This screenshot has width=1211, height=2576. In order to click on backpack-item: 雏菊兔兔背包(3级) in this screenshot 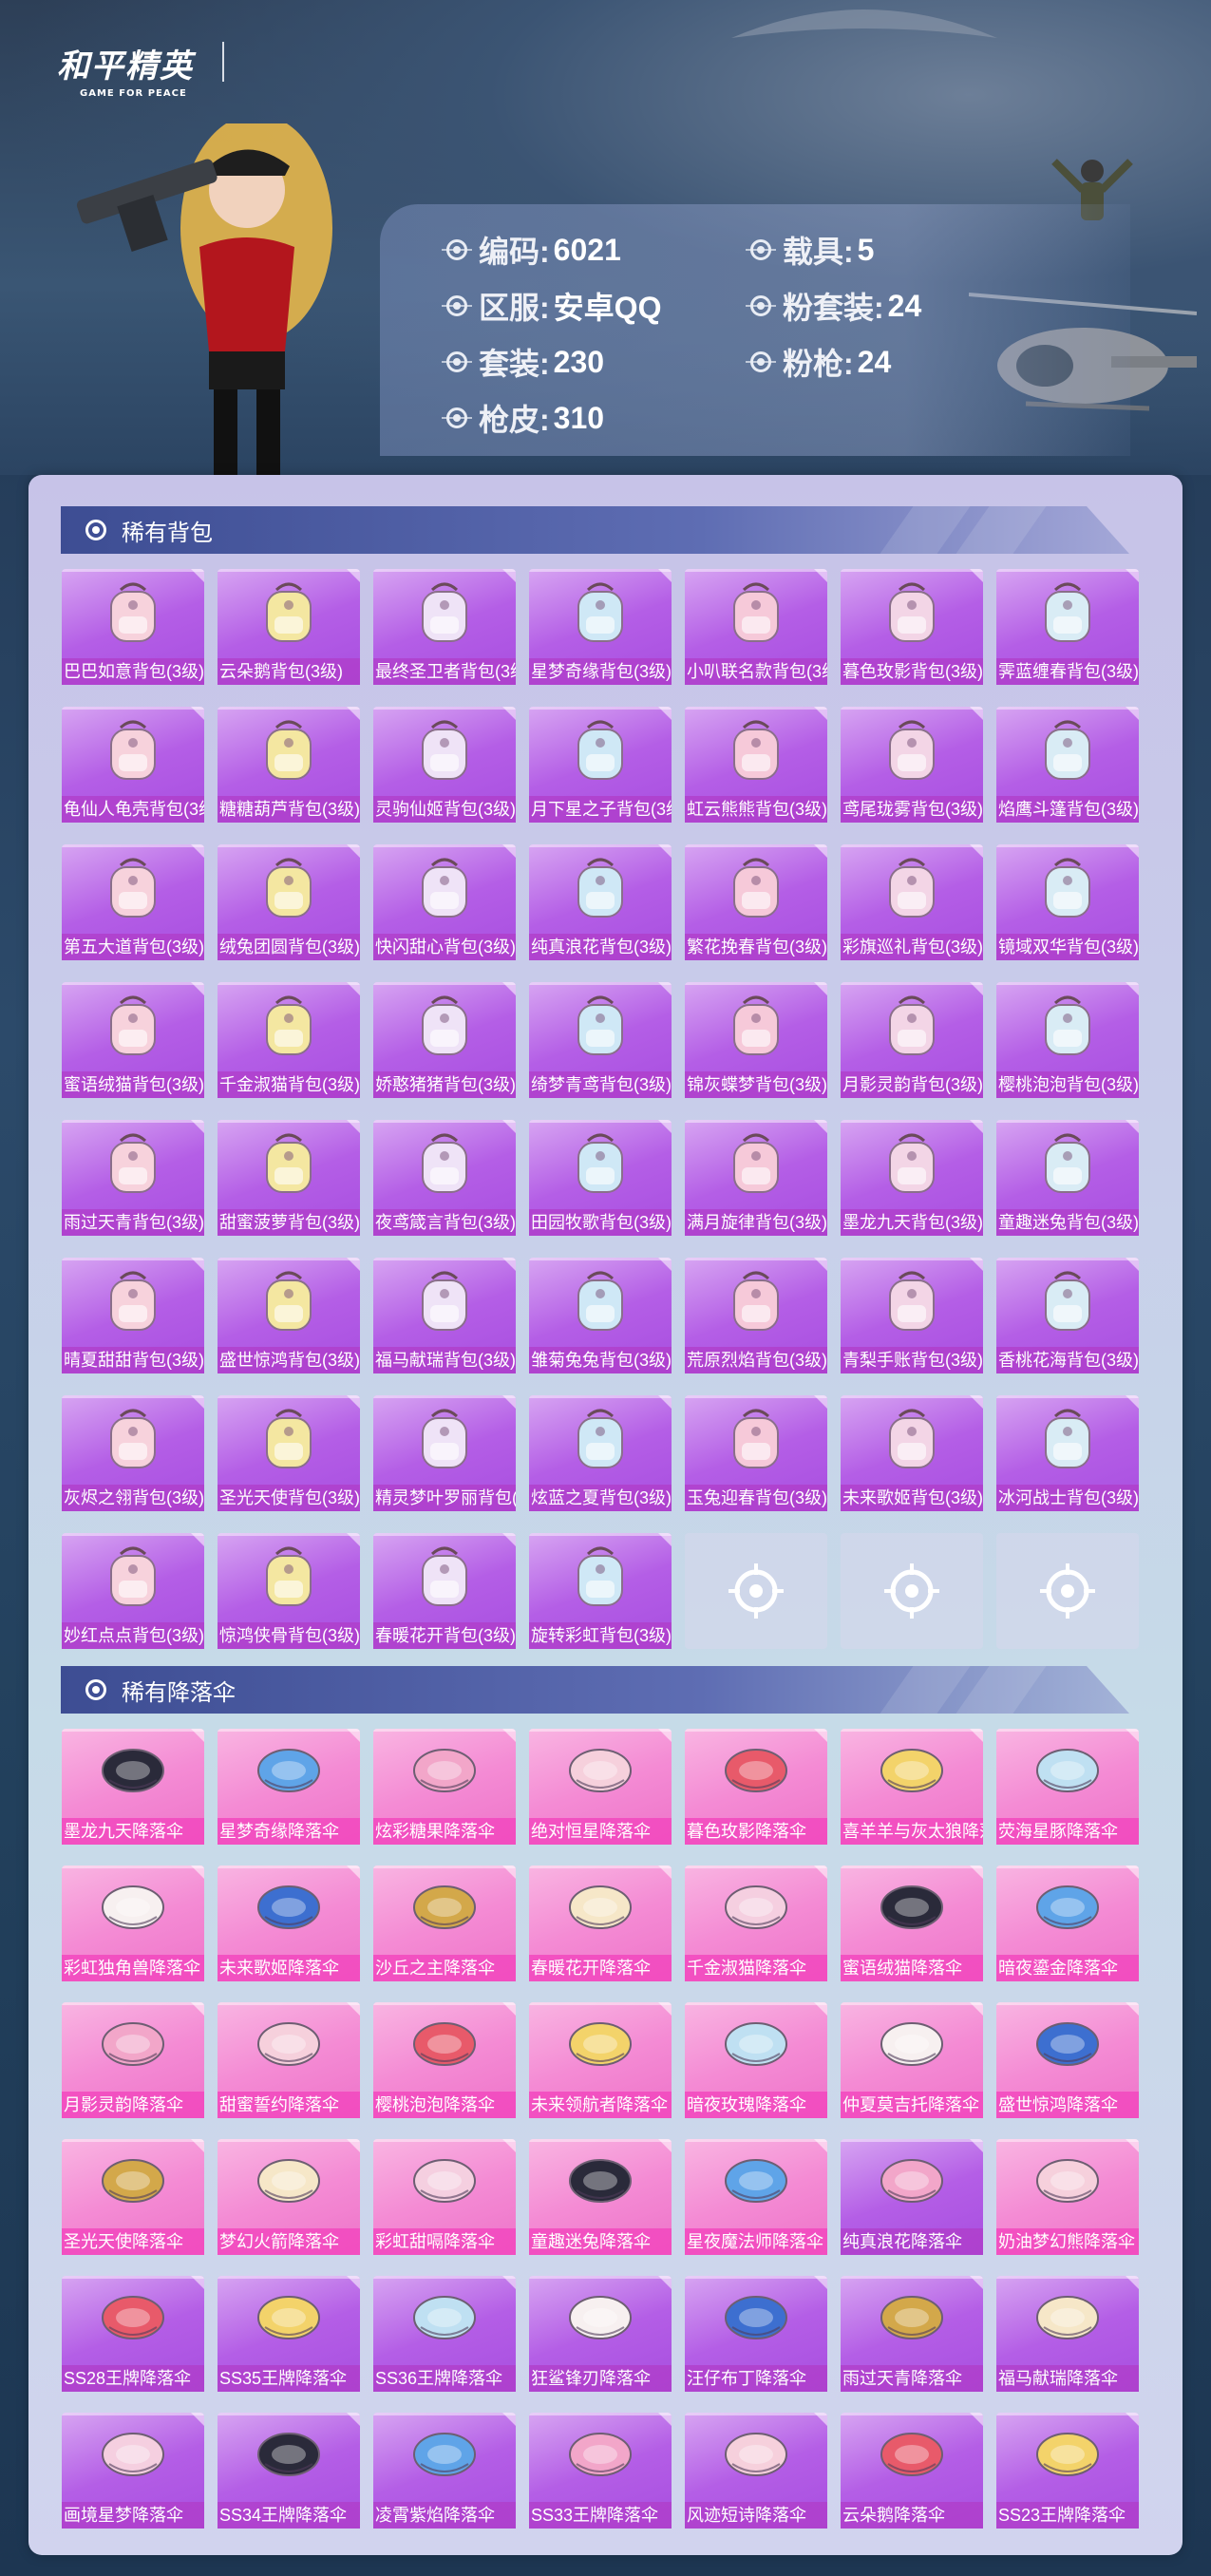, I will do `click(600, 1315)`.